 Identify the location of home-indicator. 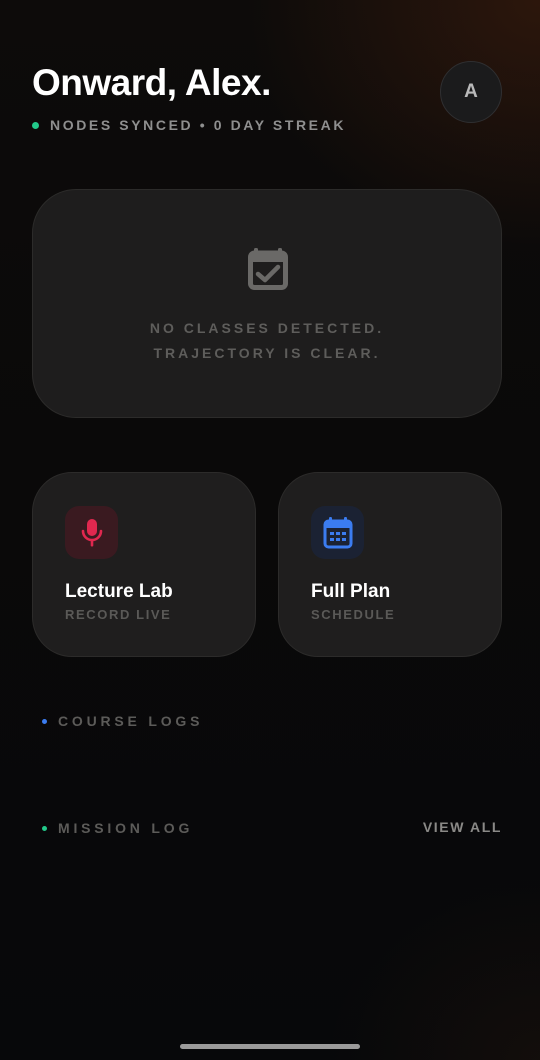
(270, 1046).